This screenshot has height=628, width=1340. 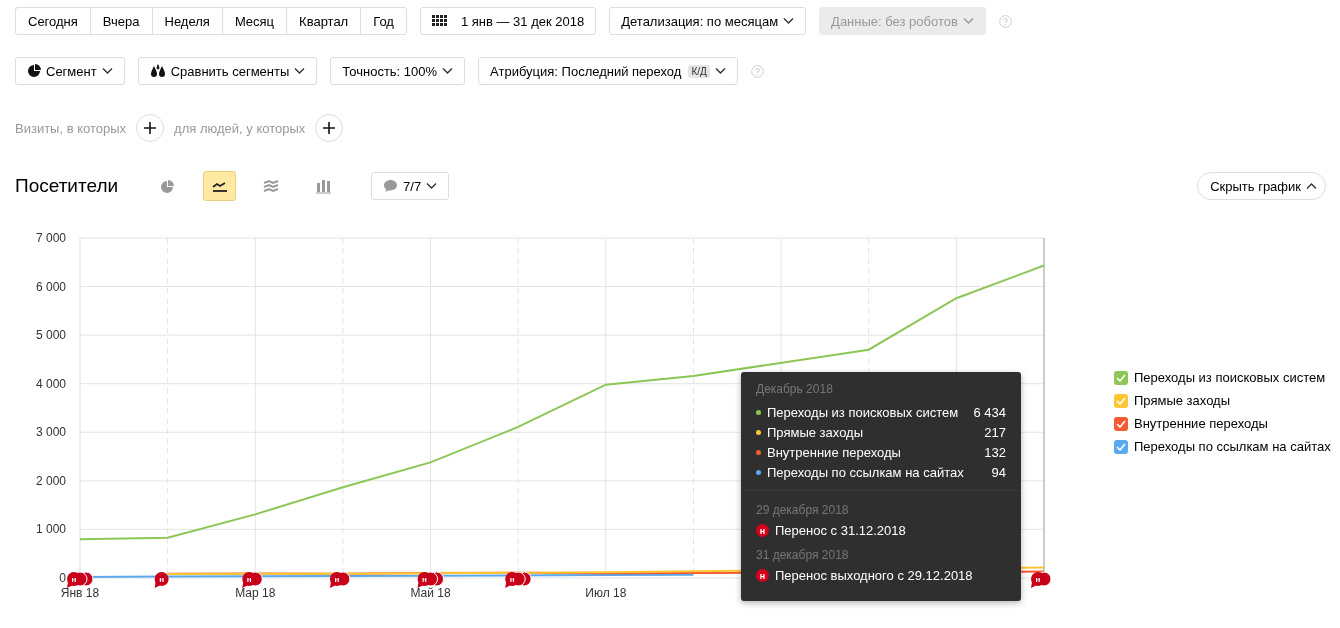 I want to click on series-name: Прямые заходы, so click(x=815, y=432).